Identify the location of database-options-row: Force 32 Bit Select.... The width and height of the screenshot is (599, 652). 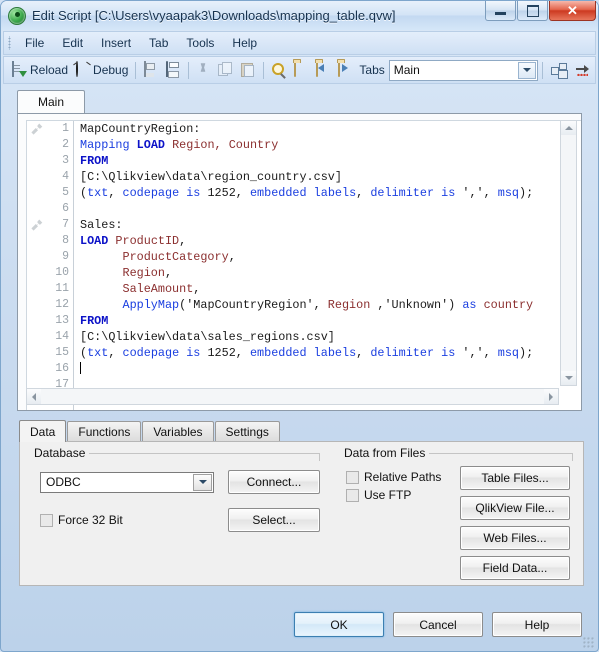
(180, 520).